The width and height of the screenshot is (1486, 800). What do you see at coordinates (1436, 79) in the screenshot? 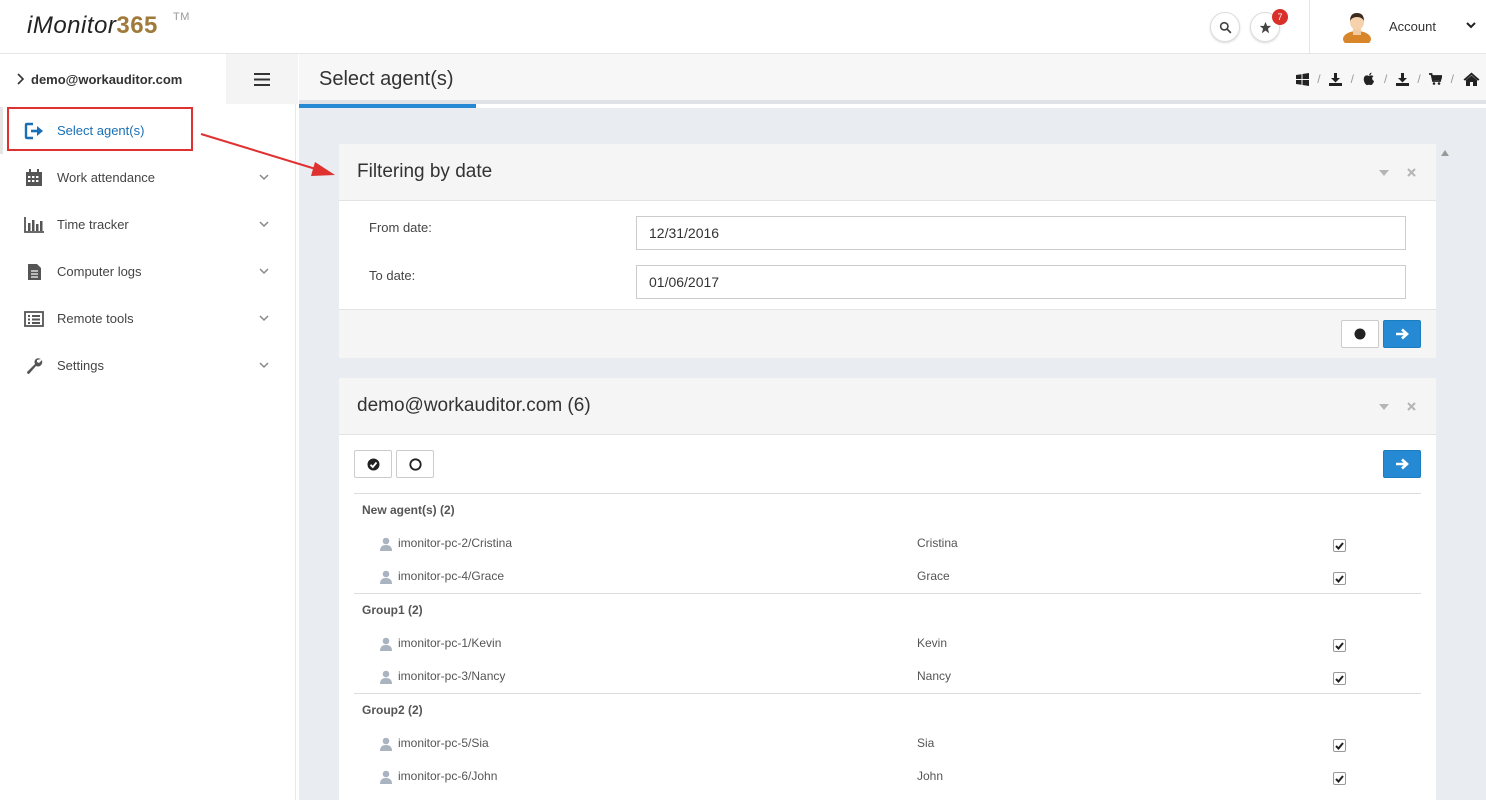
I see `cart-icon` at bounding box center [1436, 79].